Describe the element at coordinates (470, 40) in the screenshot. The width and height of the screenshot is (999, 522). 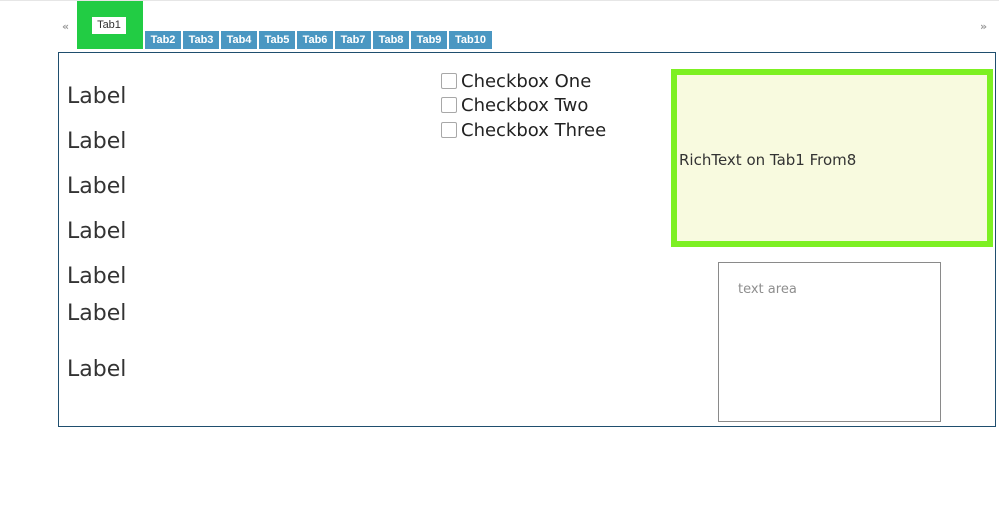
I see `tab-tab10: Tab10` at that location.